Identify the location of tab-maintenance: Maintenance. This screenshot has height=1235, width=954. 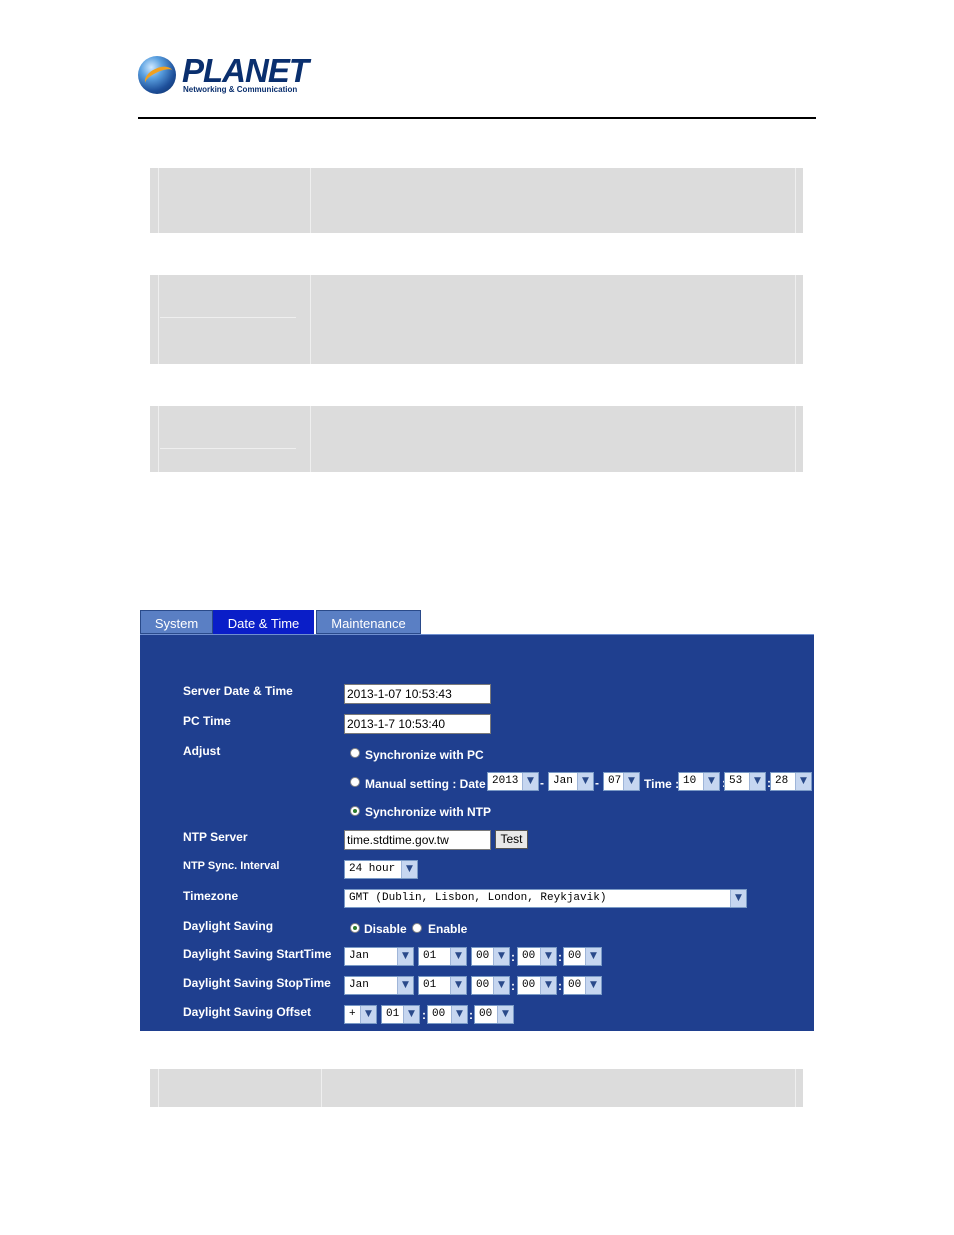
(368, 622).